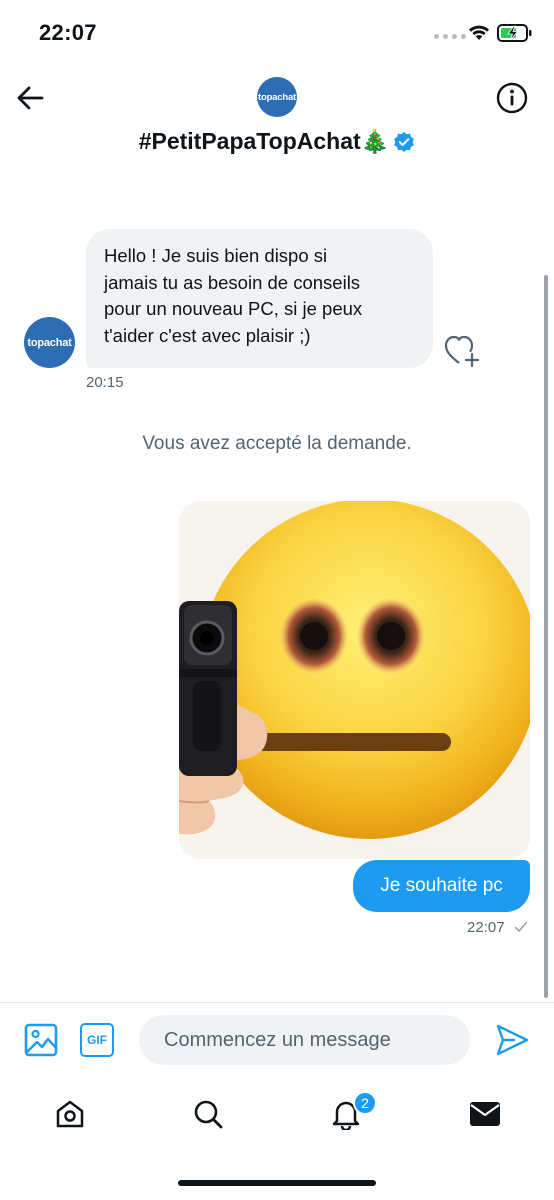 This screenshot has width=554, height=1200. What do you see at coordinates (514, 33) in the screenshot?
I see `battery-charging-icon` at bounding box center [514, 33].